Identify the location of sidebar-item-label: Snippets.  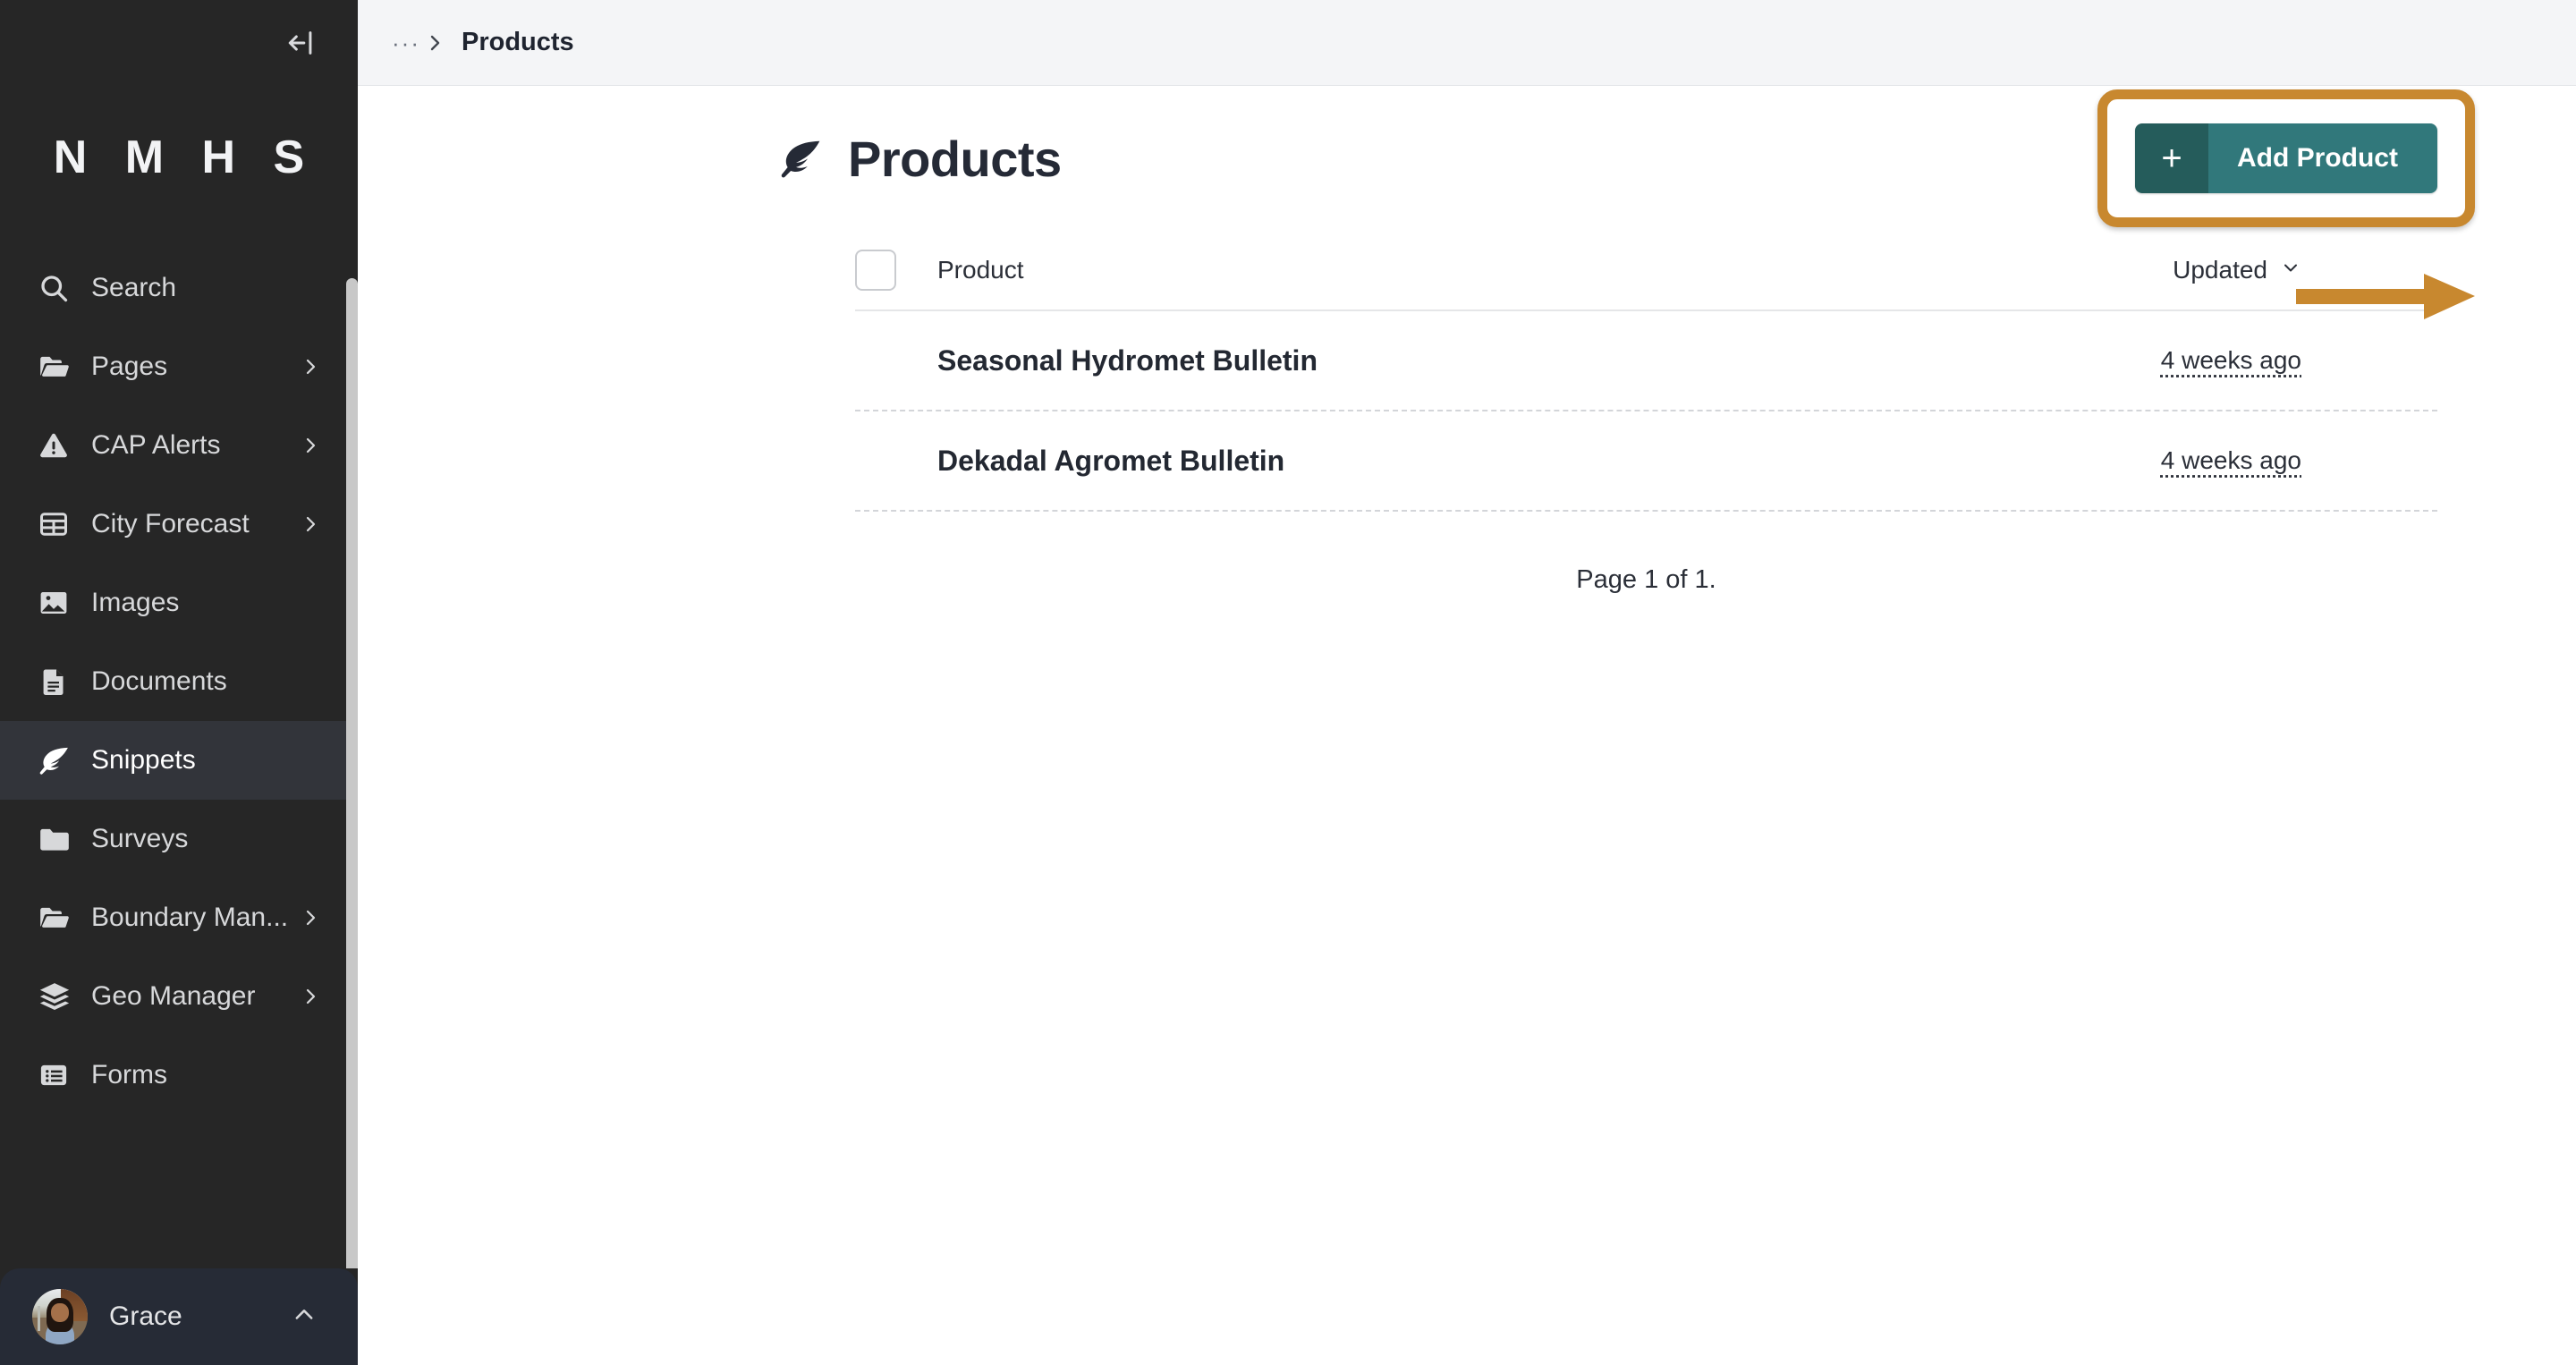
(143, 760).